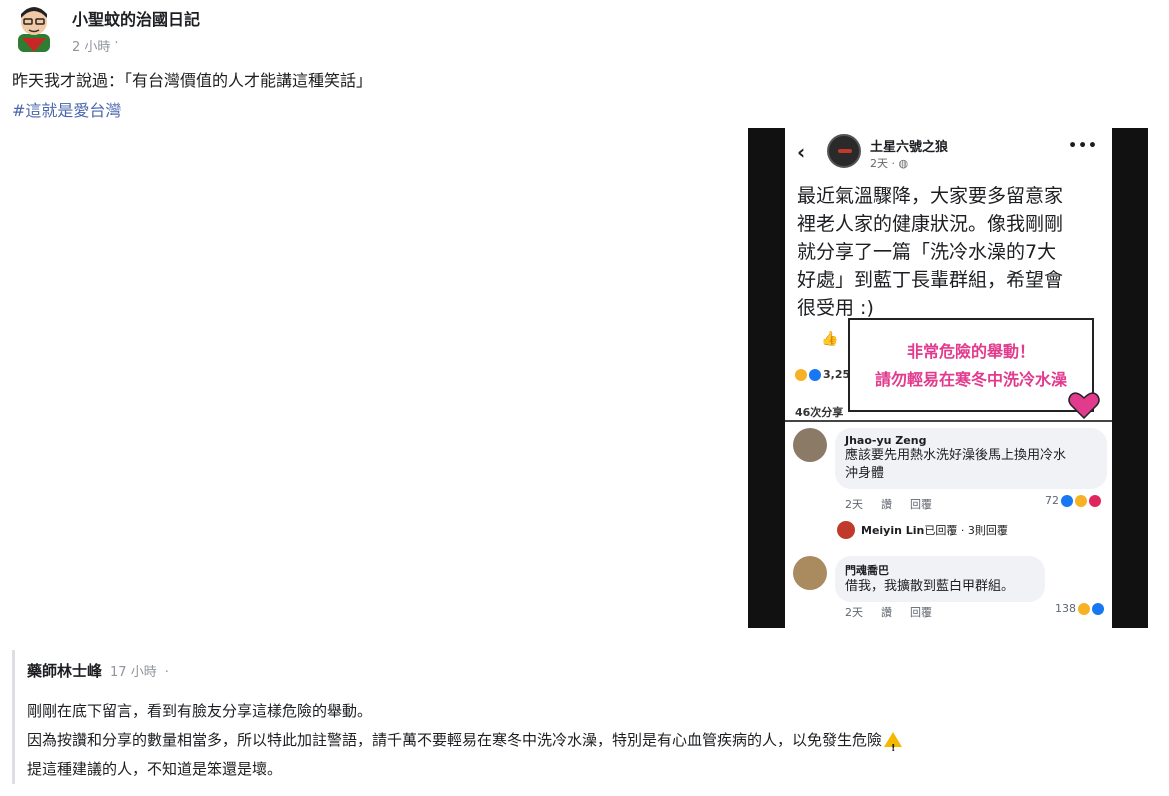 Image resolution: width=1169 pixels, height=796 pixels. I want to click on comment-bubble: 門魂喬巴 借我，我擴散到藍白甲群組。, so click(940, 579).